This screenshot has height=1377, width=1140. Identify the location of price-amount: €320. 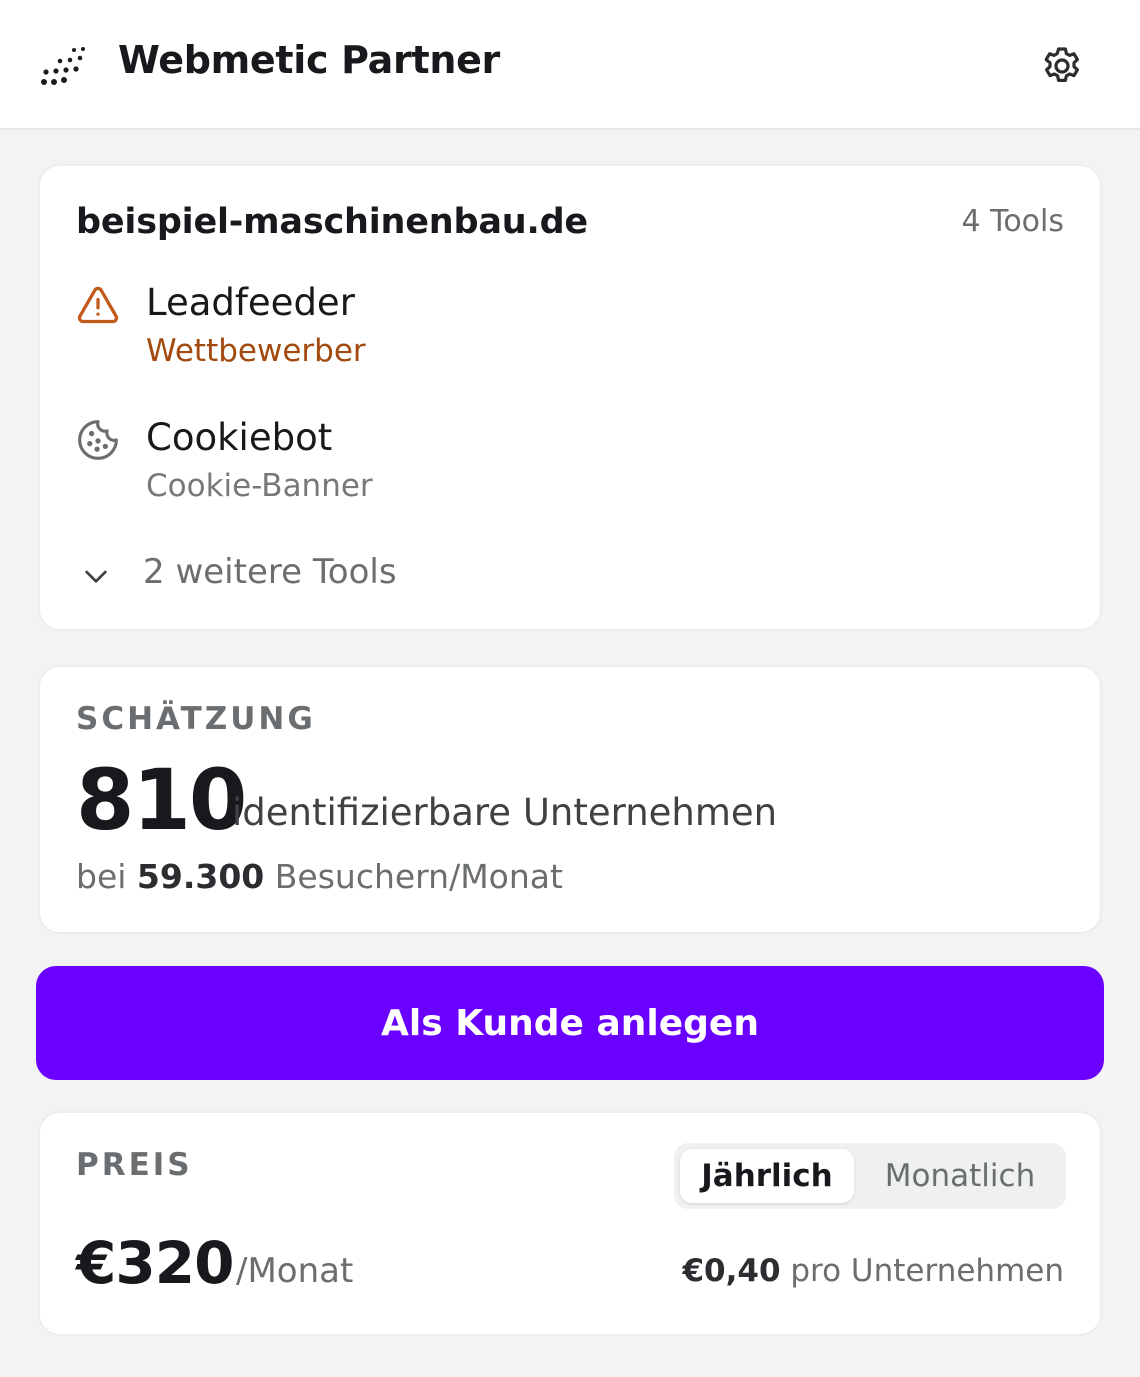
(155, 1263).